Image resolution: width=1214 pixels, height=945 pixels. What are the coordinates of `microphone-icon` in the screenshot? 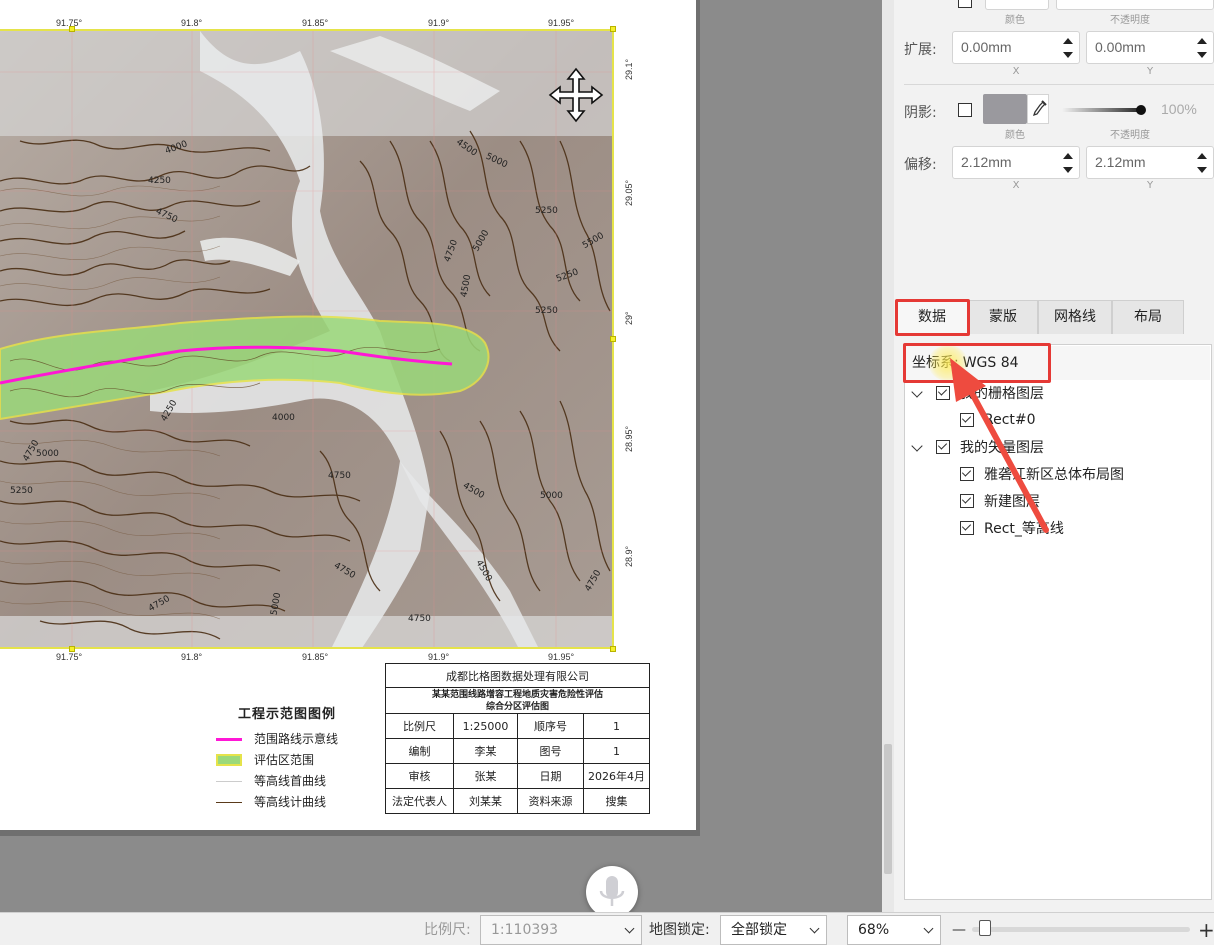 It's located at (612, 891).